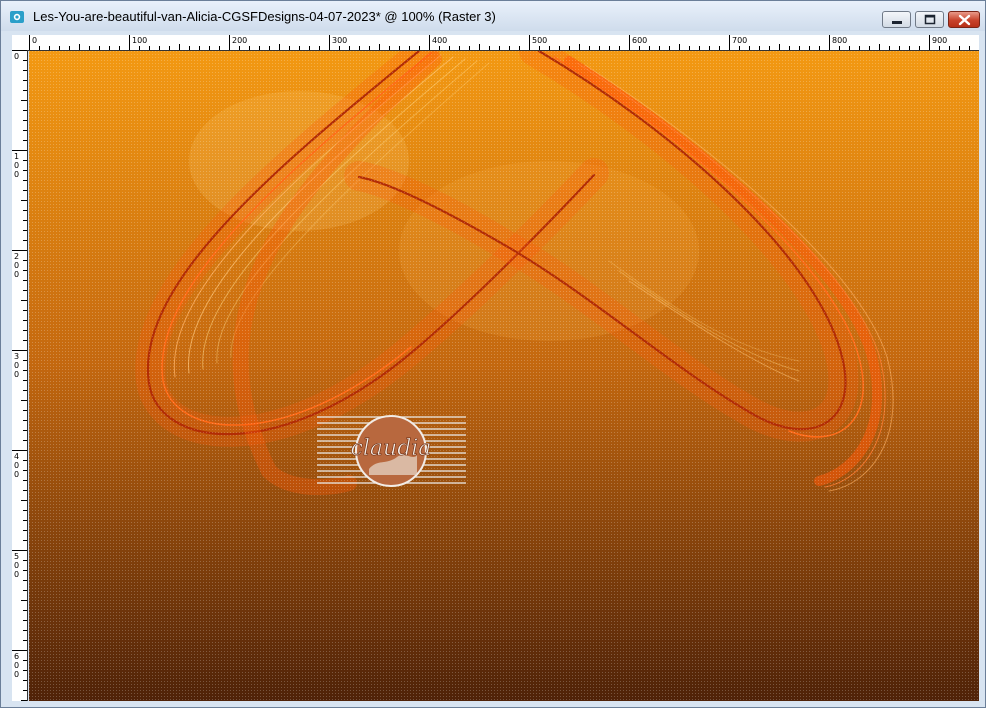 Image resolution: width=986 pixels, height=708 pixels. I want to click on maximize-icon, so click(930, 19).